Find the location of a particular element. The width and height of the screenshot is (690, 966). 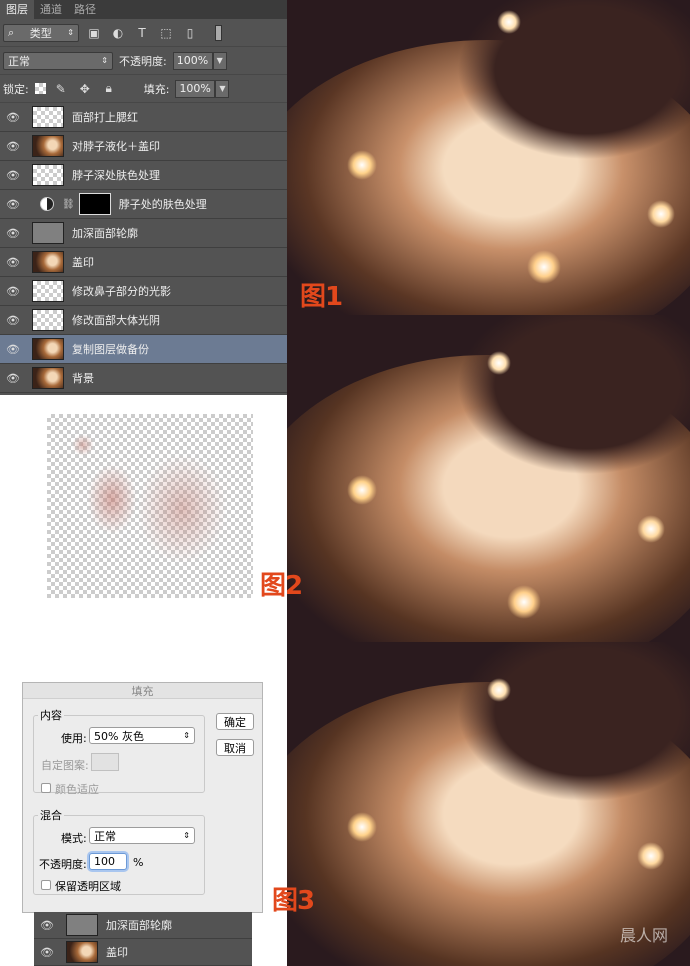

layer-name: 对脖子液化＋盖印 is located at coordinates (116, 146).